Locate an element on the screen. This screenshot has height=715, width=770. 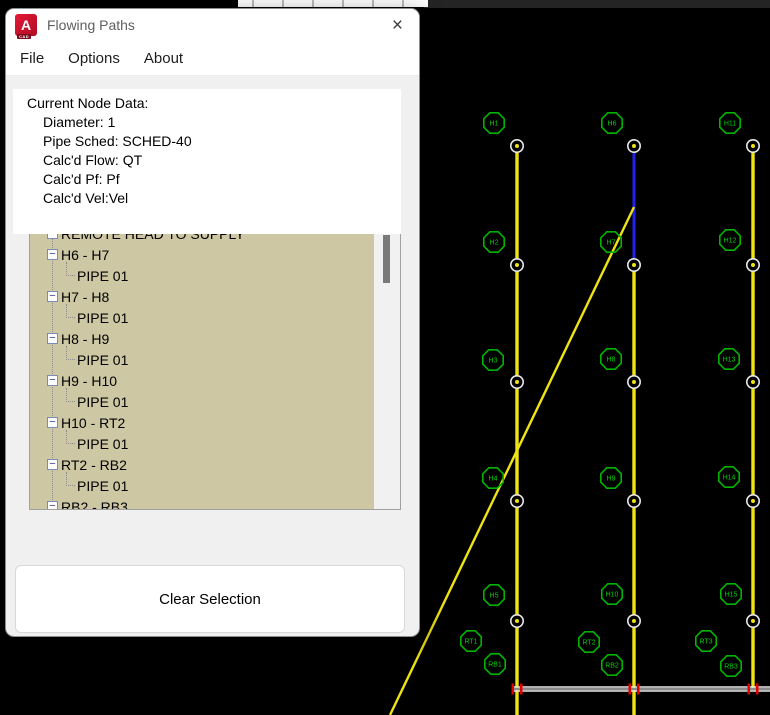
node-h8: H8 is located at coordinates (611, 359).